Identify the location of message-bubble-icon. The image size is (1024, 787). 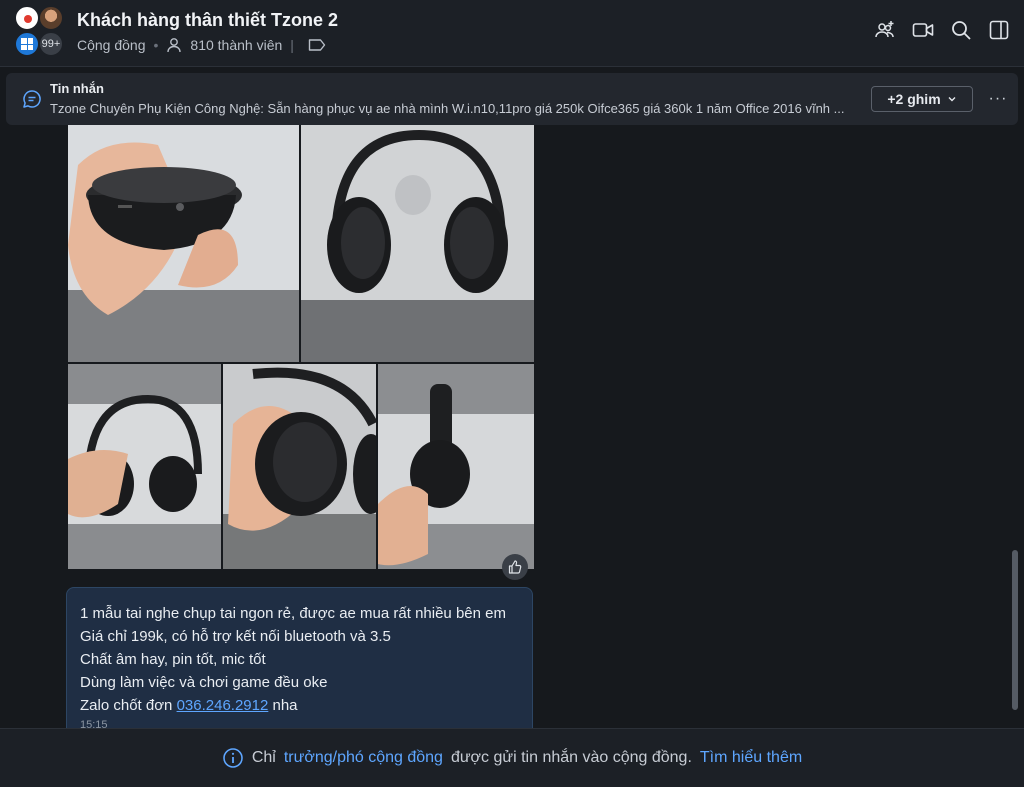
(32, 99).